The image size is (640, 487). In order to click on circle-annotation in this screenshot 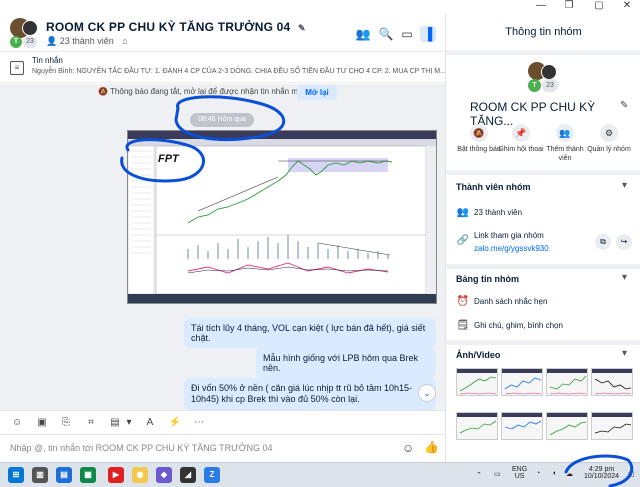, I will do `click(599, 470)`.